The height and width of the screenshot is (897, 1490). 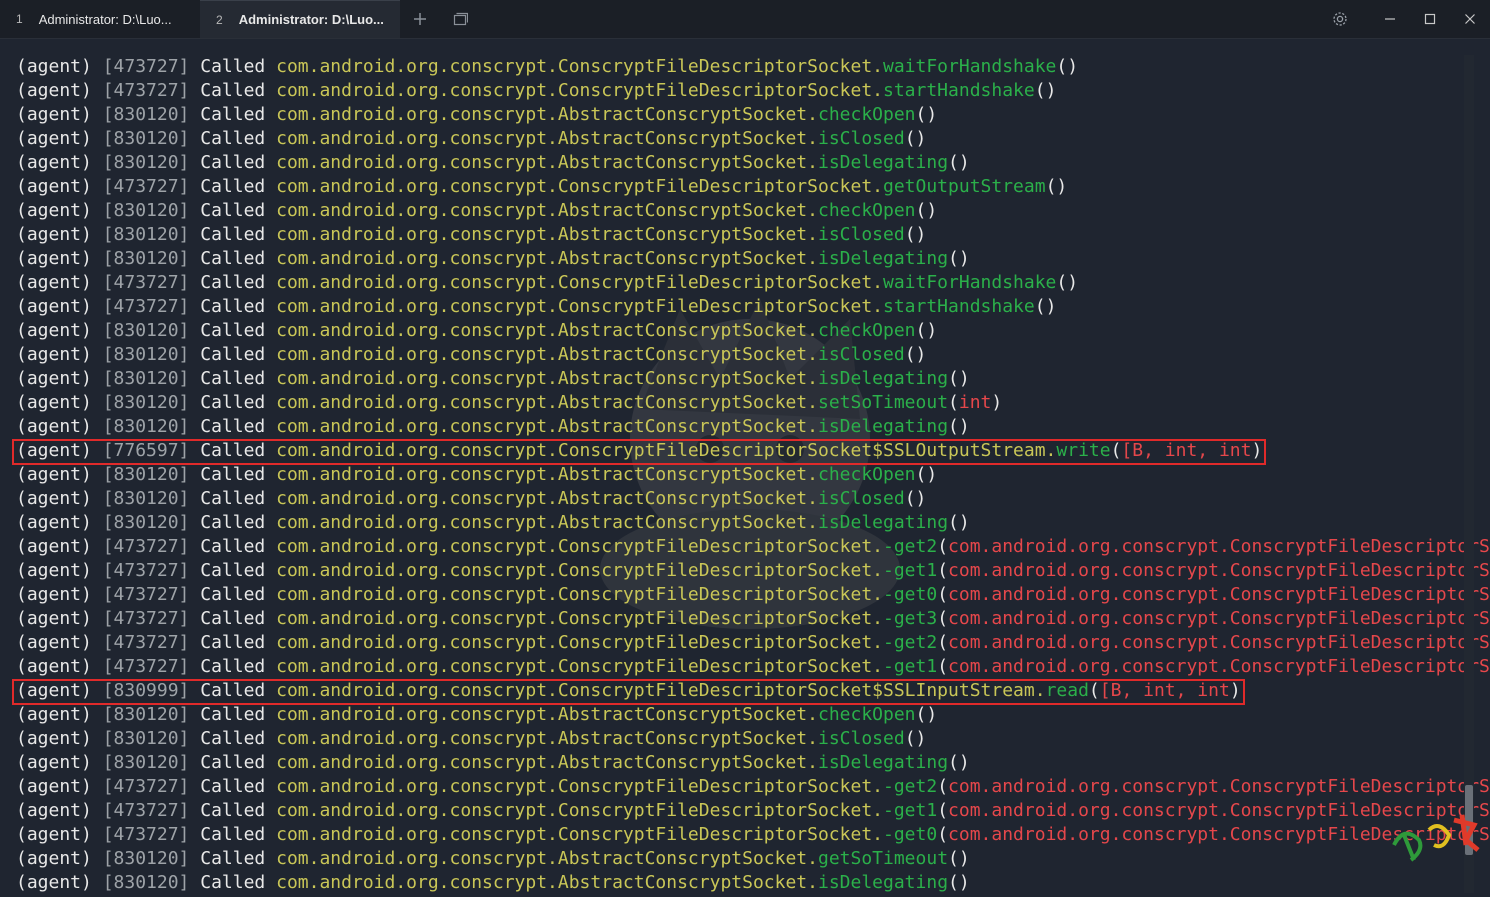 I want to click on method-name: -get3, so click(x=910, y=618).